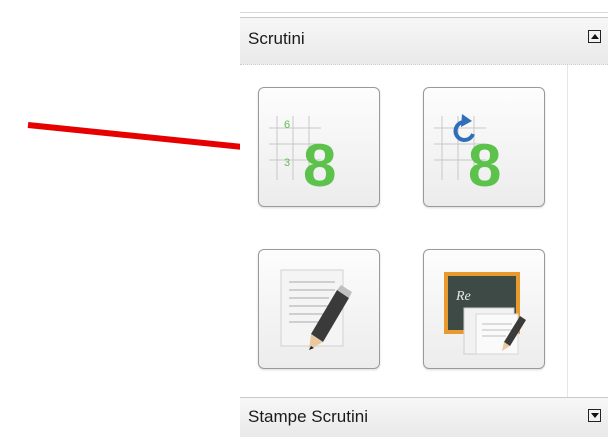 The height and width of the screenshot is (437, 608). Describe the element at coordinates (287, 163) in the screenshot. I see `small-digit-3: 3` at that location.